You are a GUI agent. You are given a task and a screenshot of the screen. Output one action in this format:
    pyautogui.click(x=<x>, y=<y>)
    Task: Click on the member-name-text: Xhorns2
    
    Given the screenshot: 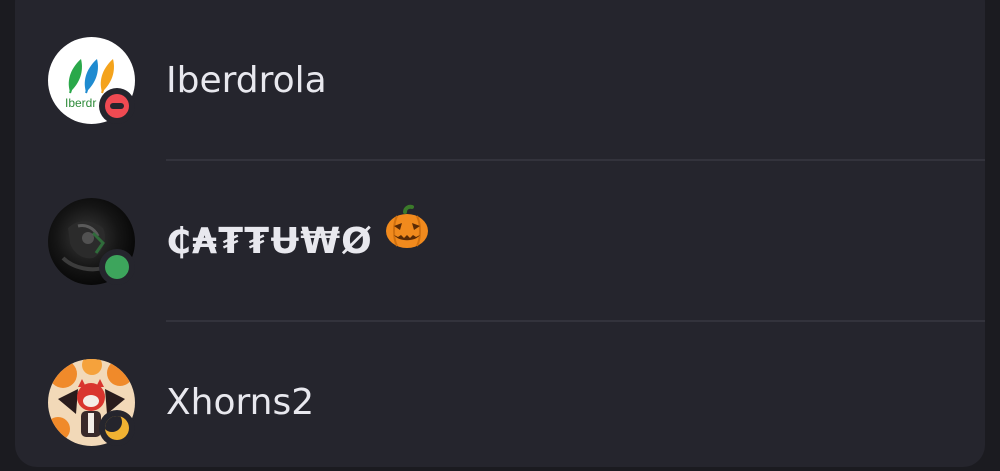 What is the action you would take?
    pyautogui.click(x=240, y=402)
    